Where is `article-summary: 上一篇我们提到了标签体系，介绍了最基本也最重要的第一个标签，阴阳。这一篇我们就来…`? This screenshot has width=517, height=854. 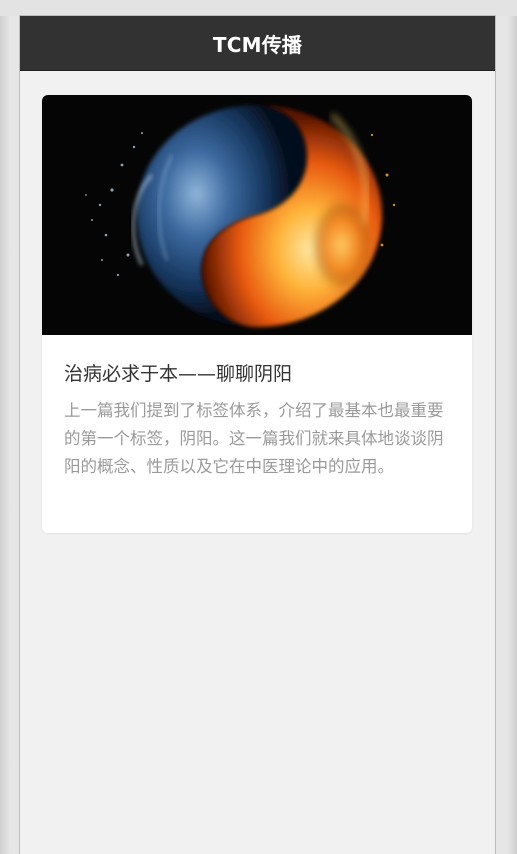 article-summary: 上一篇我们提到了标签体系，介绍了最基本也最重要的第一个标签，阴阳。这一篇我们就来… is located at coordinates (254, 438).